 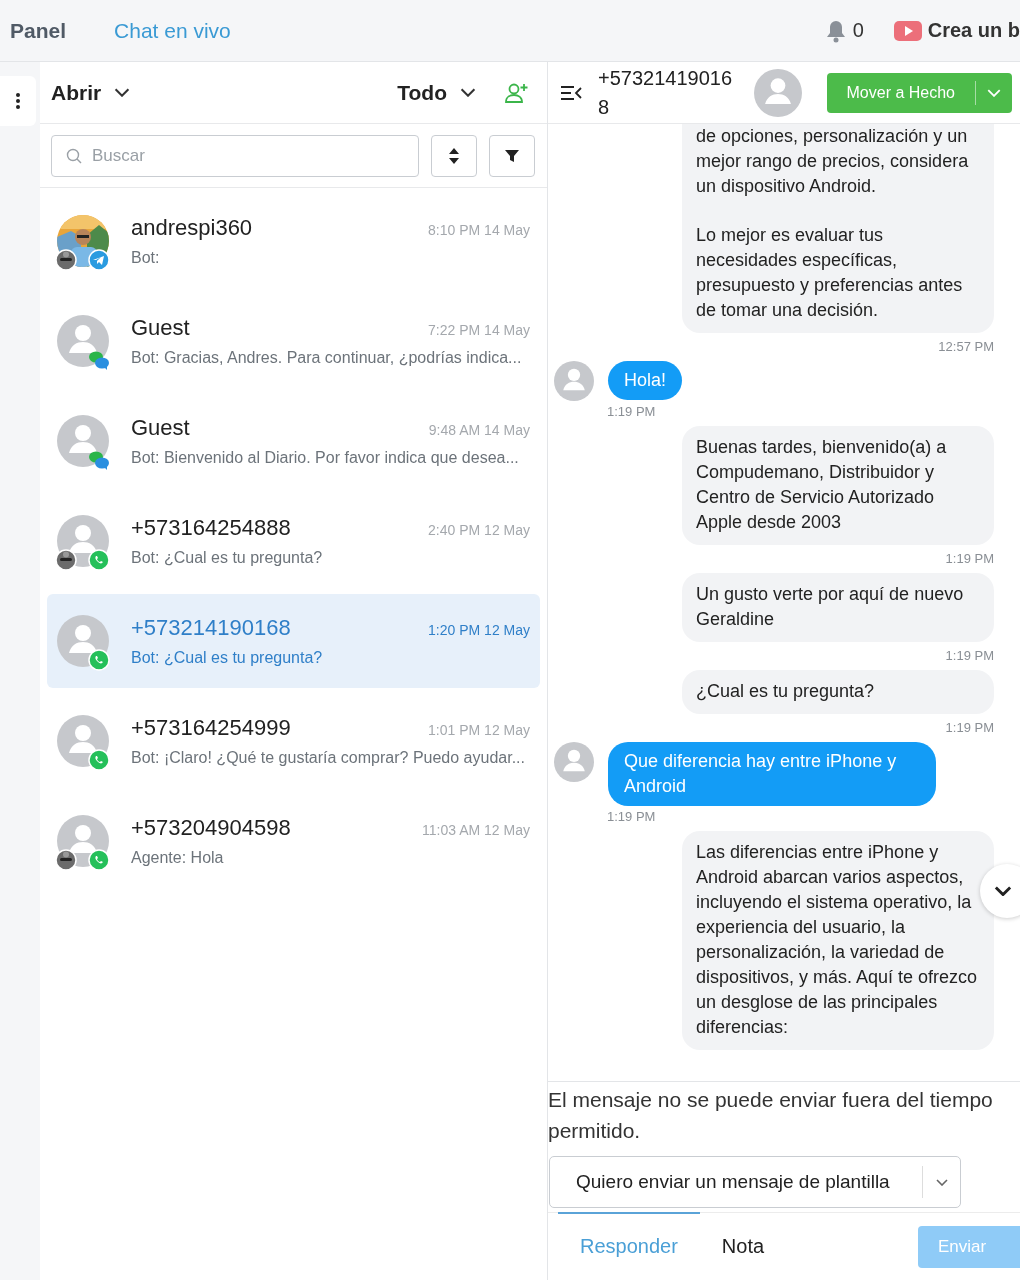 I want to click on conversation-item: +573164254888 2:40 PM 12 May Bot: ¿Cual es tu pregunta?, so click(x=293, y=541).